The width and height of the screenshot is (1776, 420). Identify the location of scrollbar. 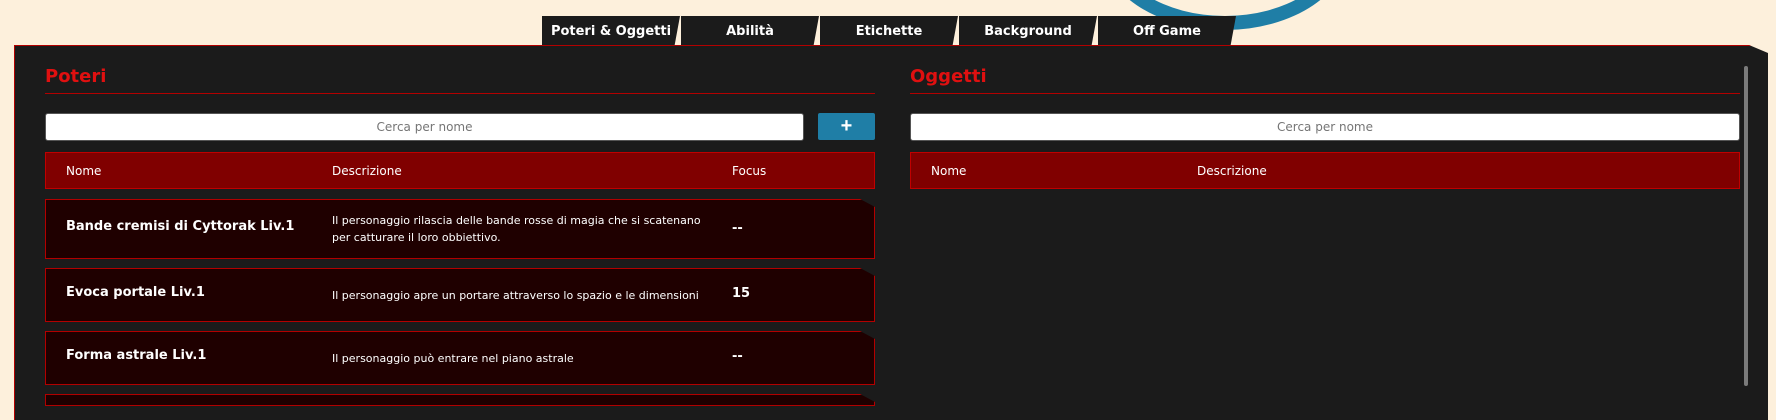
(1746, 226).